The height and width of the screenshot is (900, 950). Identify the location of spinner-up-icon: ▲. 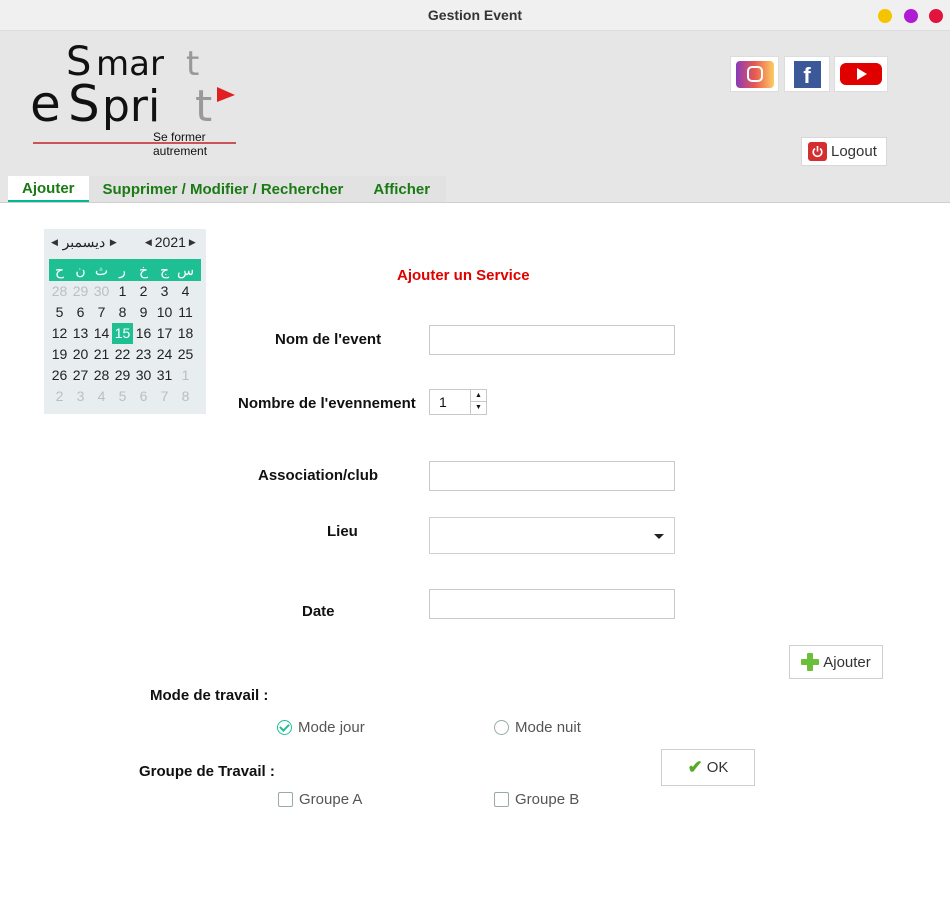
(478, 396).